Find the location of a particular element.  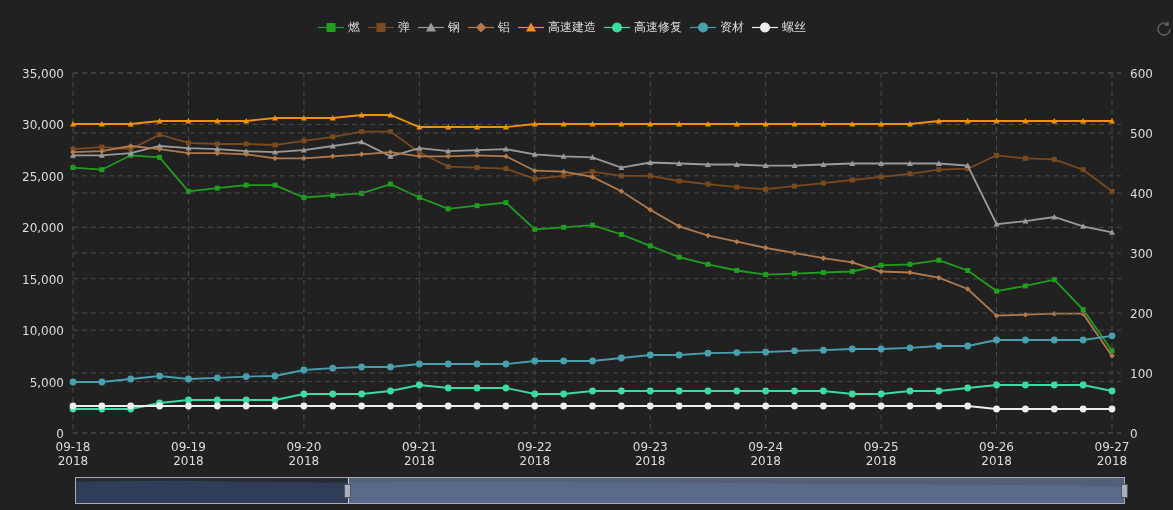

x-axis-label: 09-23 2018 is located at coordinates (650, 454).